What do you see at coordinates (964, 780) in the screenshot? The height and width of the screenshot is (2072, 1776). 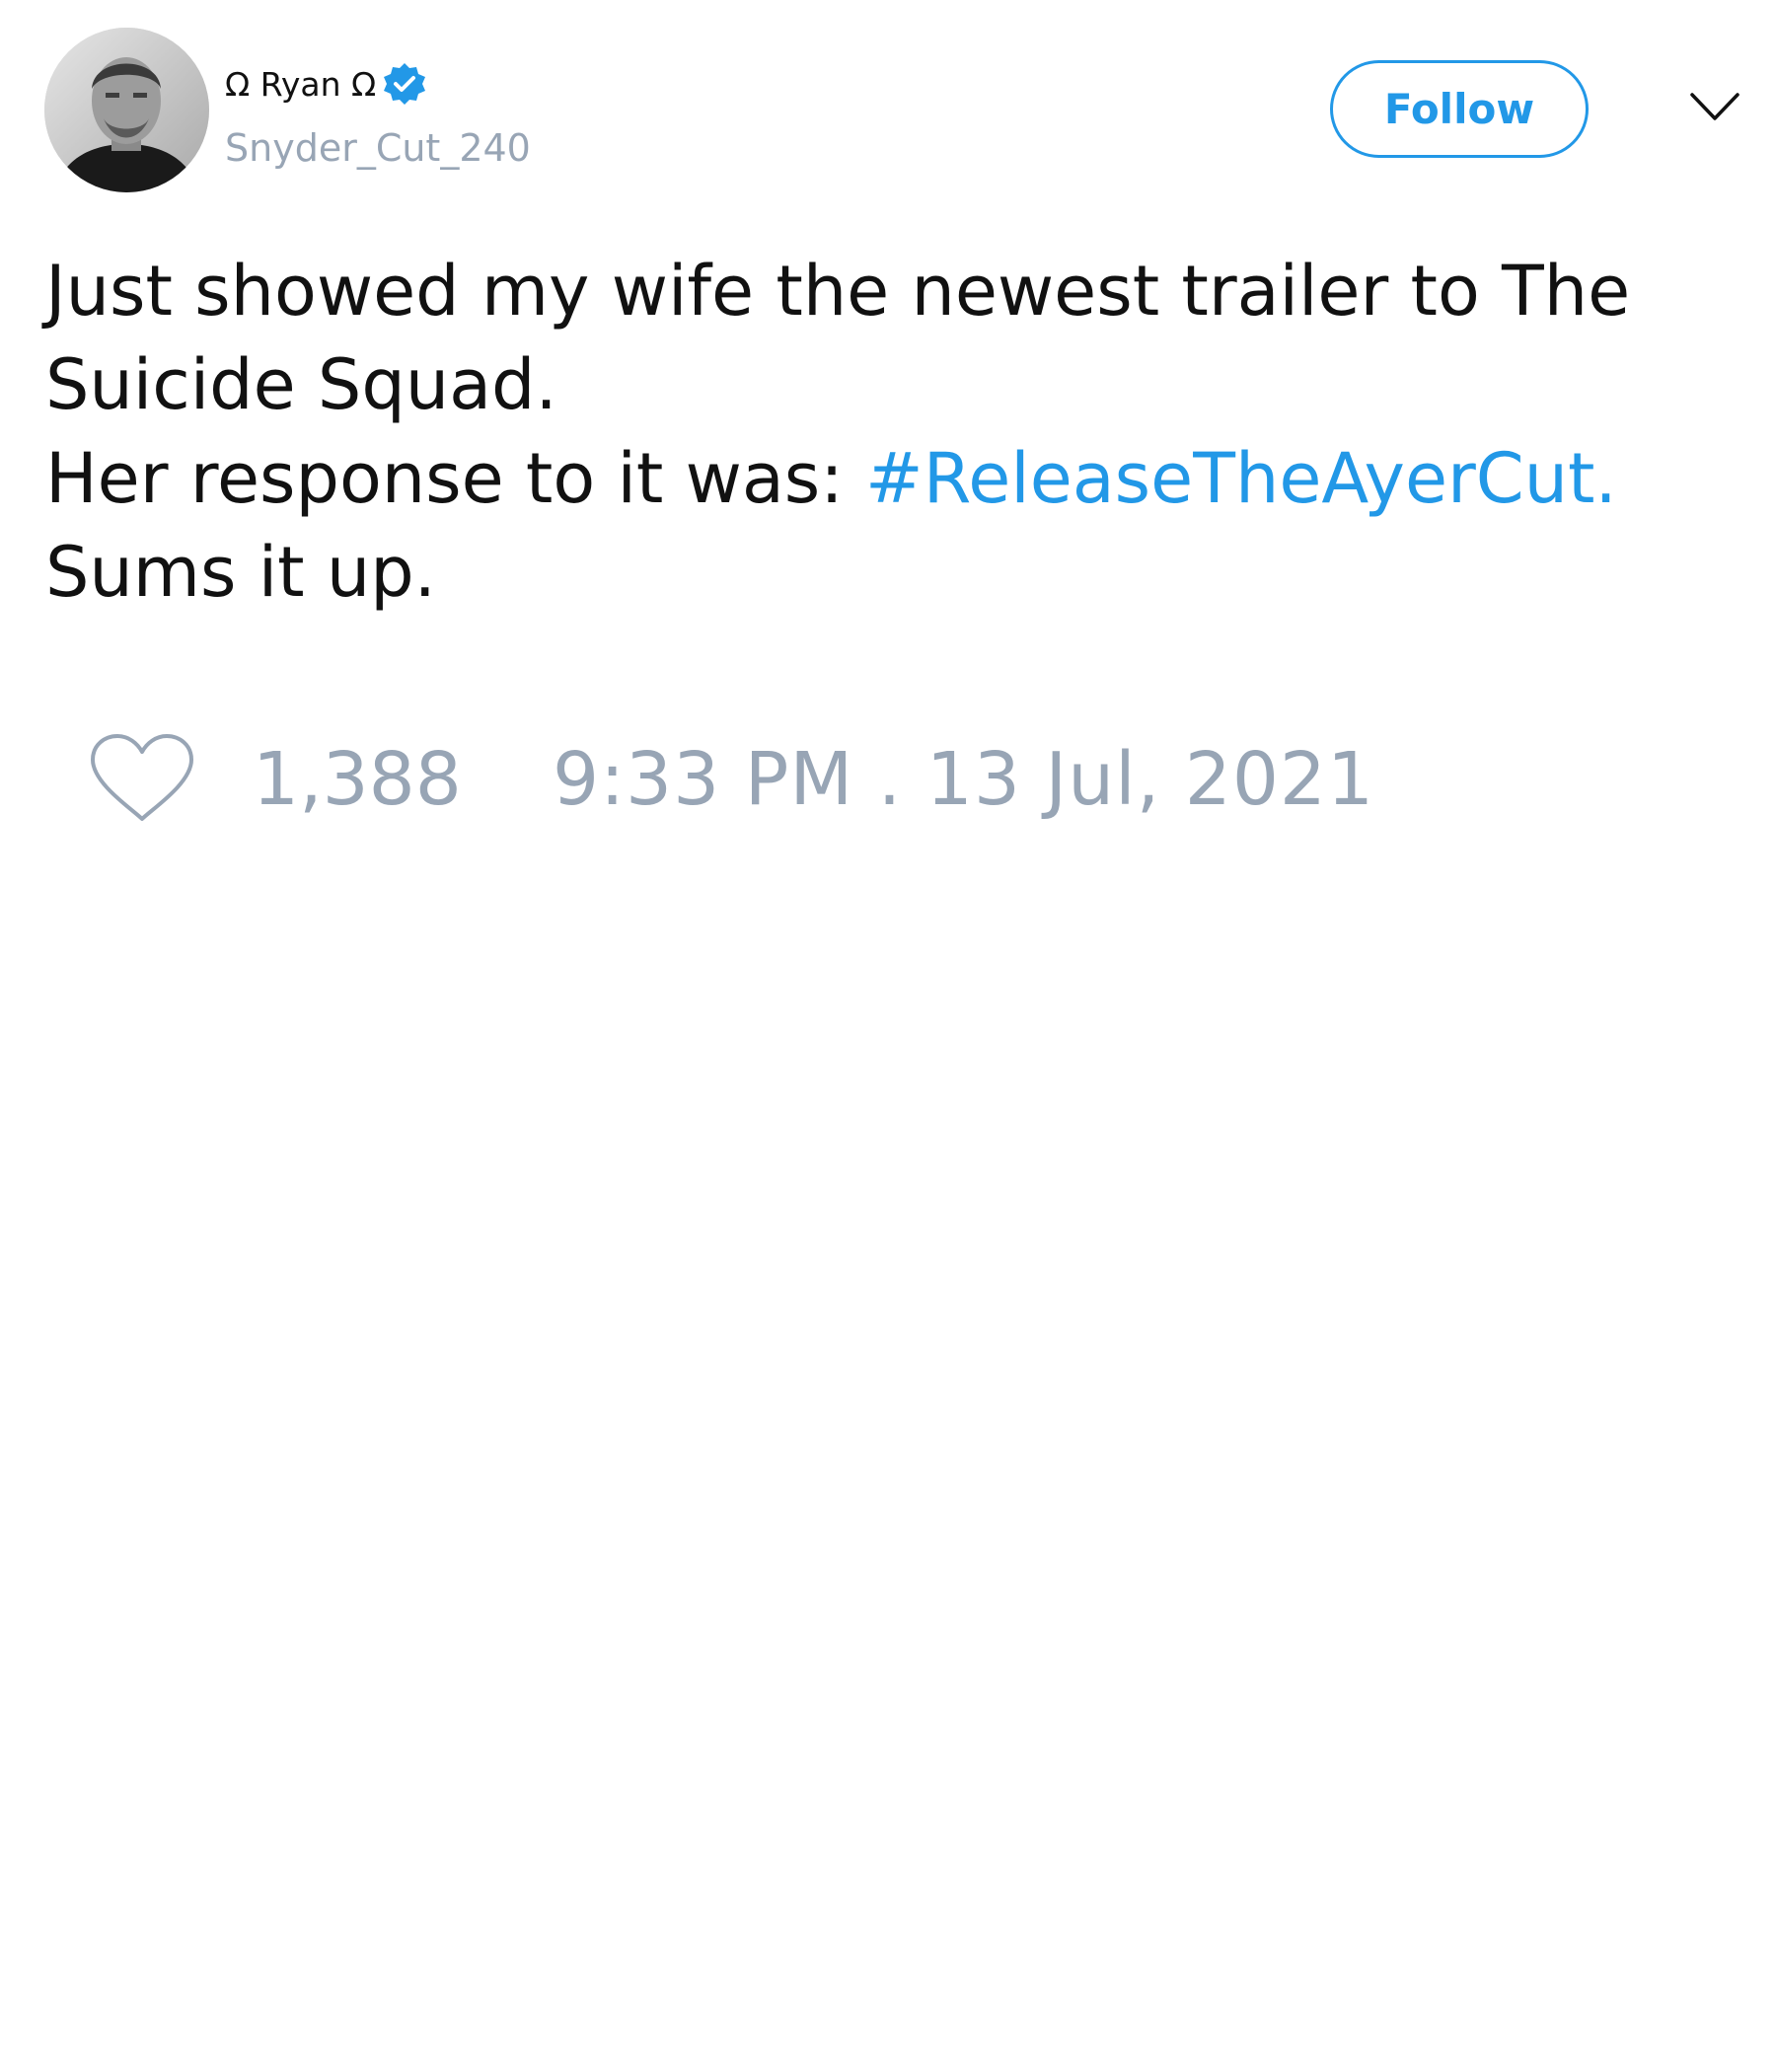 I see `timestamp: 9:33 PM . 13 Jul, 2021` at bounding box center [964, 780].